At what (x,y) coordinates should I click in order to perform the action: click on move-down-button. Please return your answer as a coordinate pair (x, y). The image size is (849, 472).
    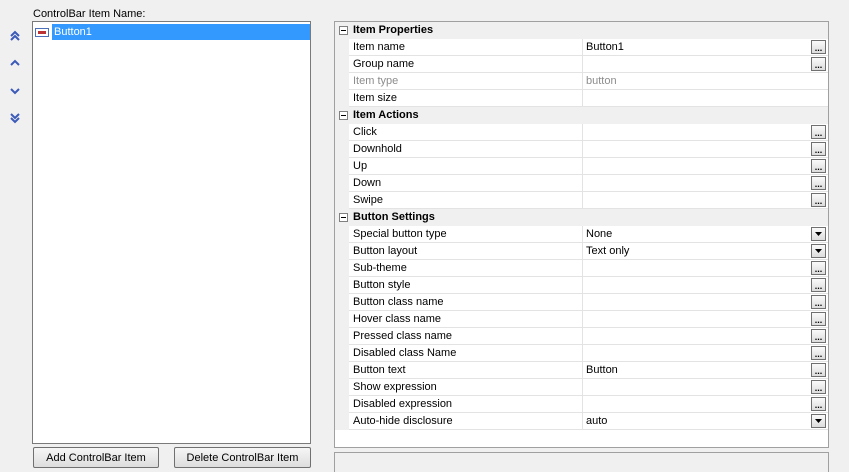
    Looking at the image, I should click on (15, 91).